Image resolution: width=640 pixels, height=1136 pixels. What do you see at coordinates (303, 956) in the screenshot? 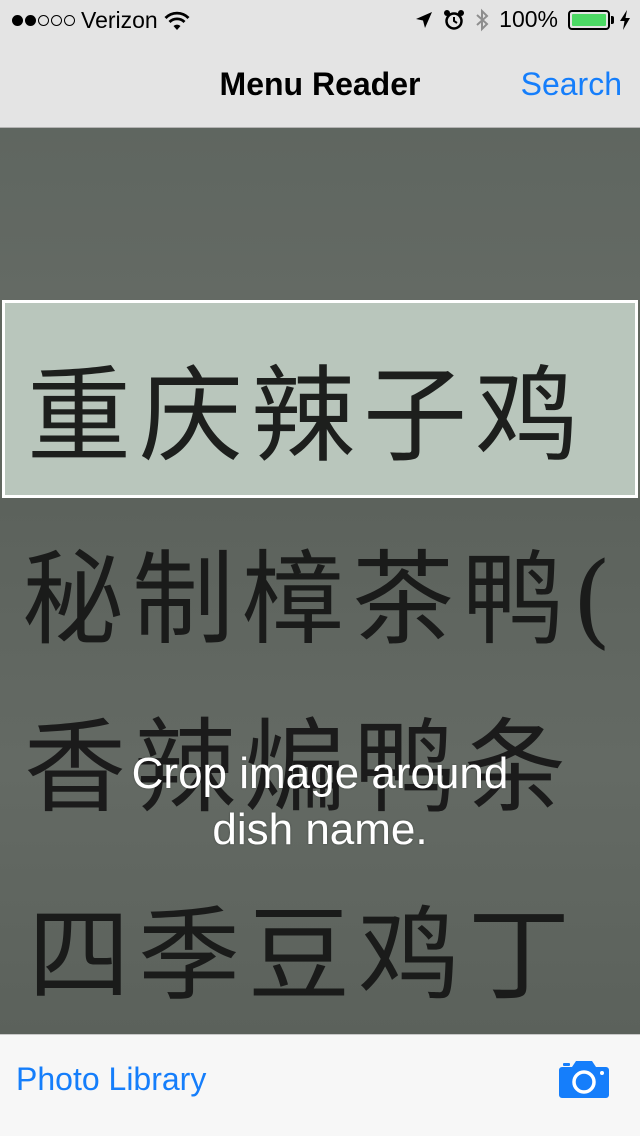
I see `menu-line: 四季豆鸡丁` at bounding box center [303, 956].